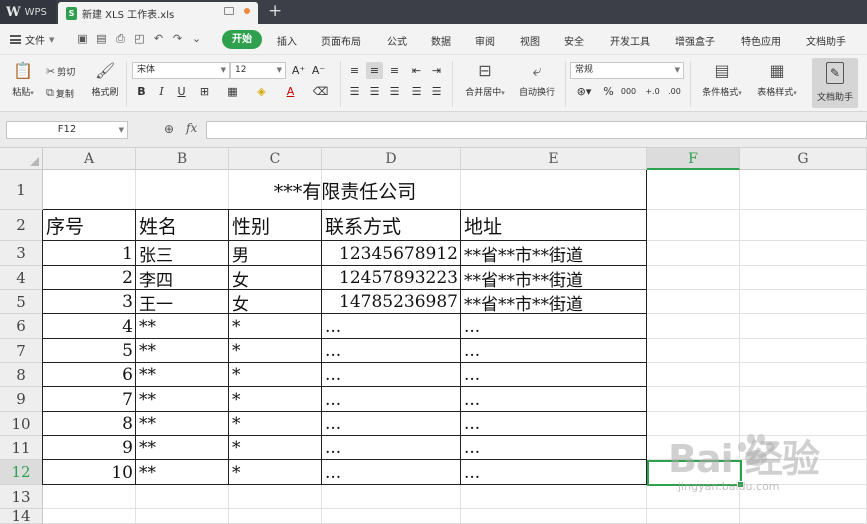 The height and width of the screenshot is (524, 867). What do you see at coordinates (554, 159) in the screenshot?
I see `column-header-e: E` at bounding box center [554, 159].